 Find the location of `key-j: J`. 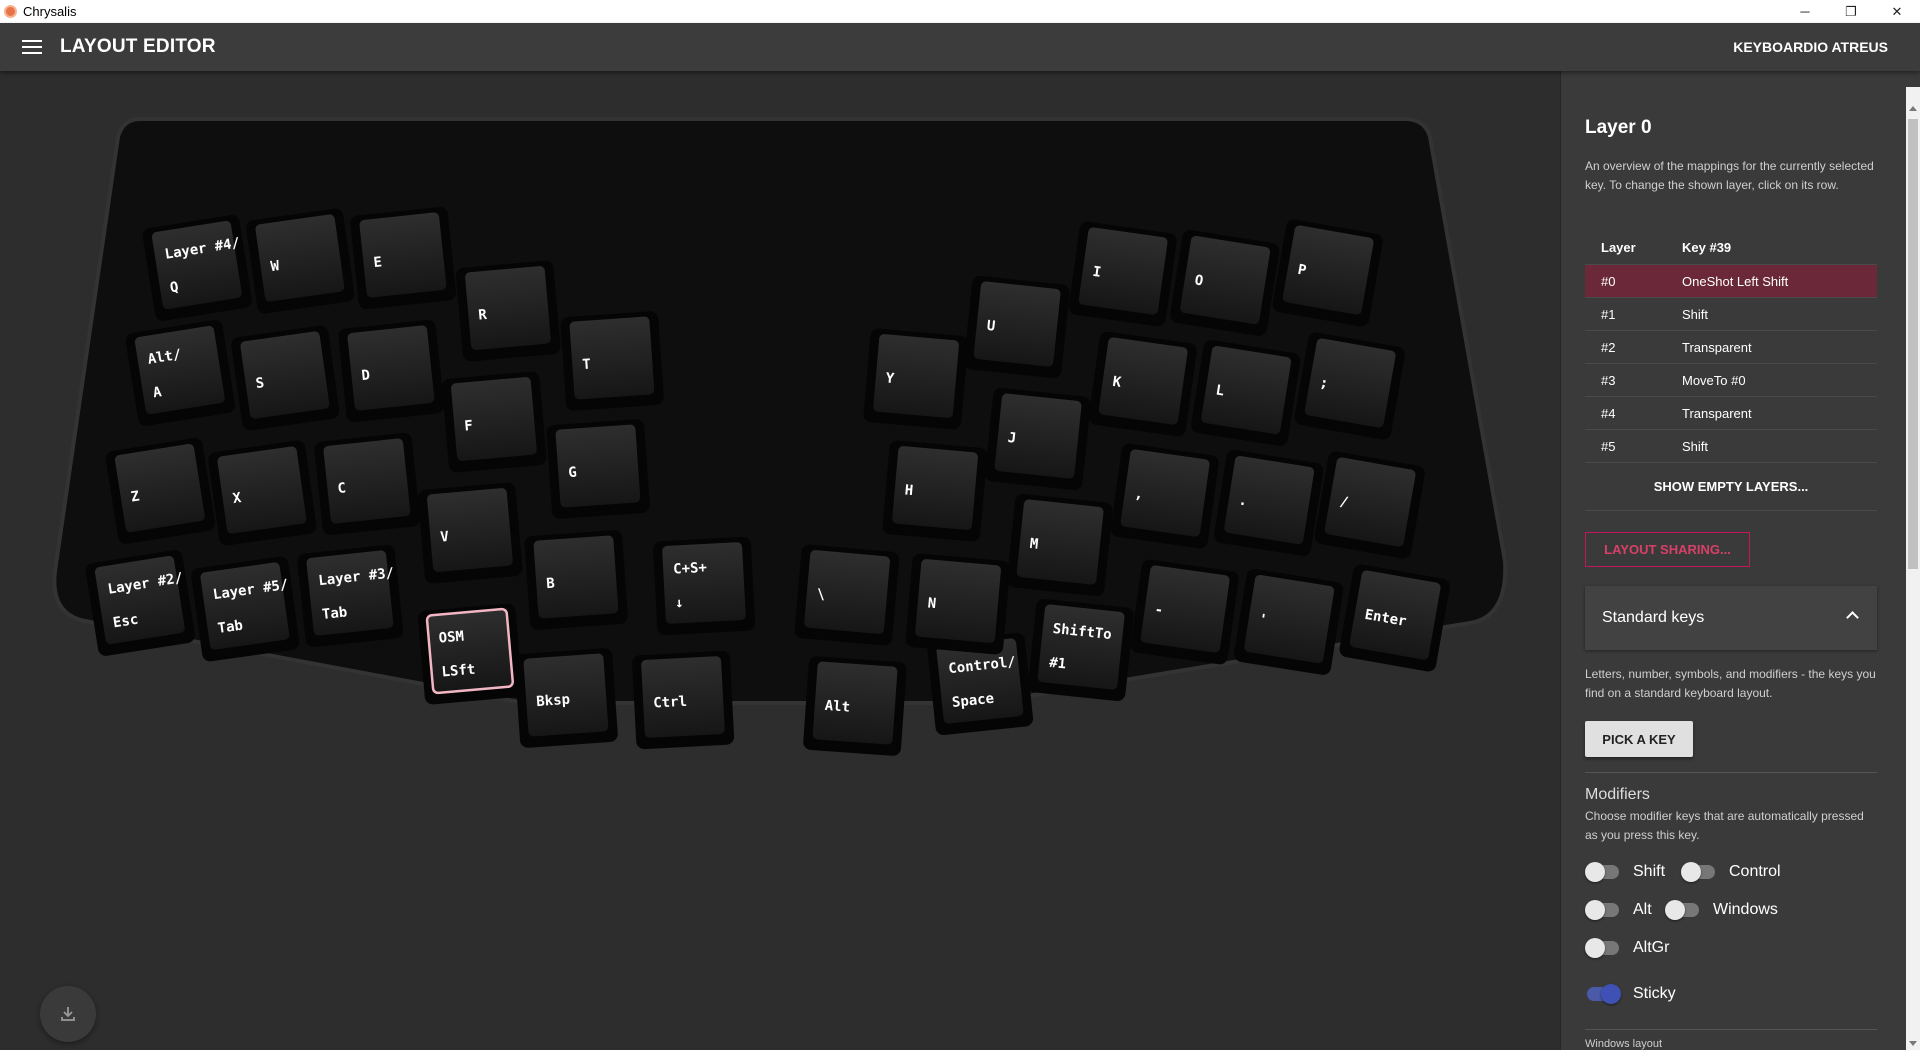

key-j: J is located at coordinates (1037, 439).